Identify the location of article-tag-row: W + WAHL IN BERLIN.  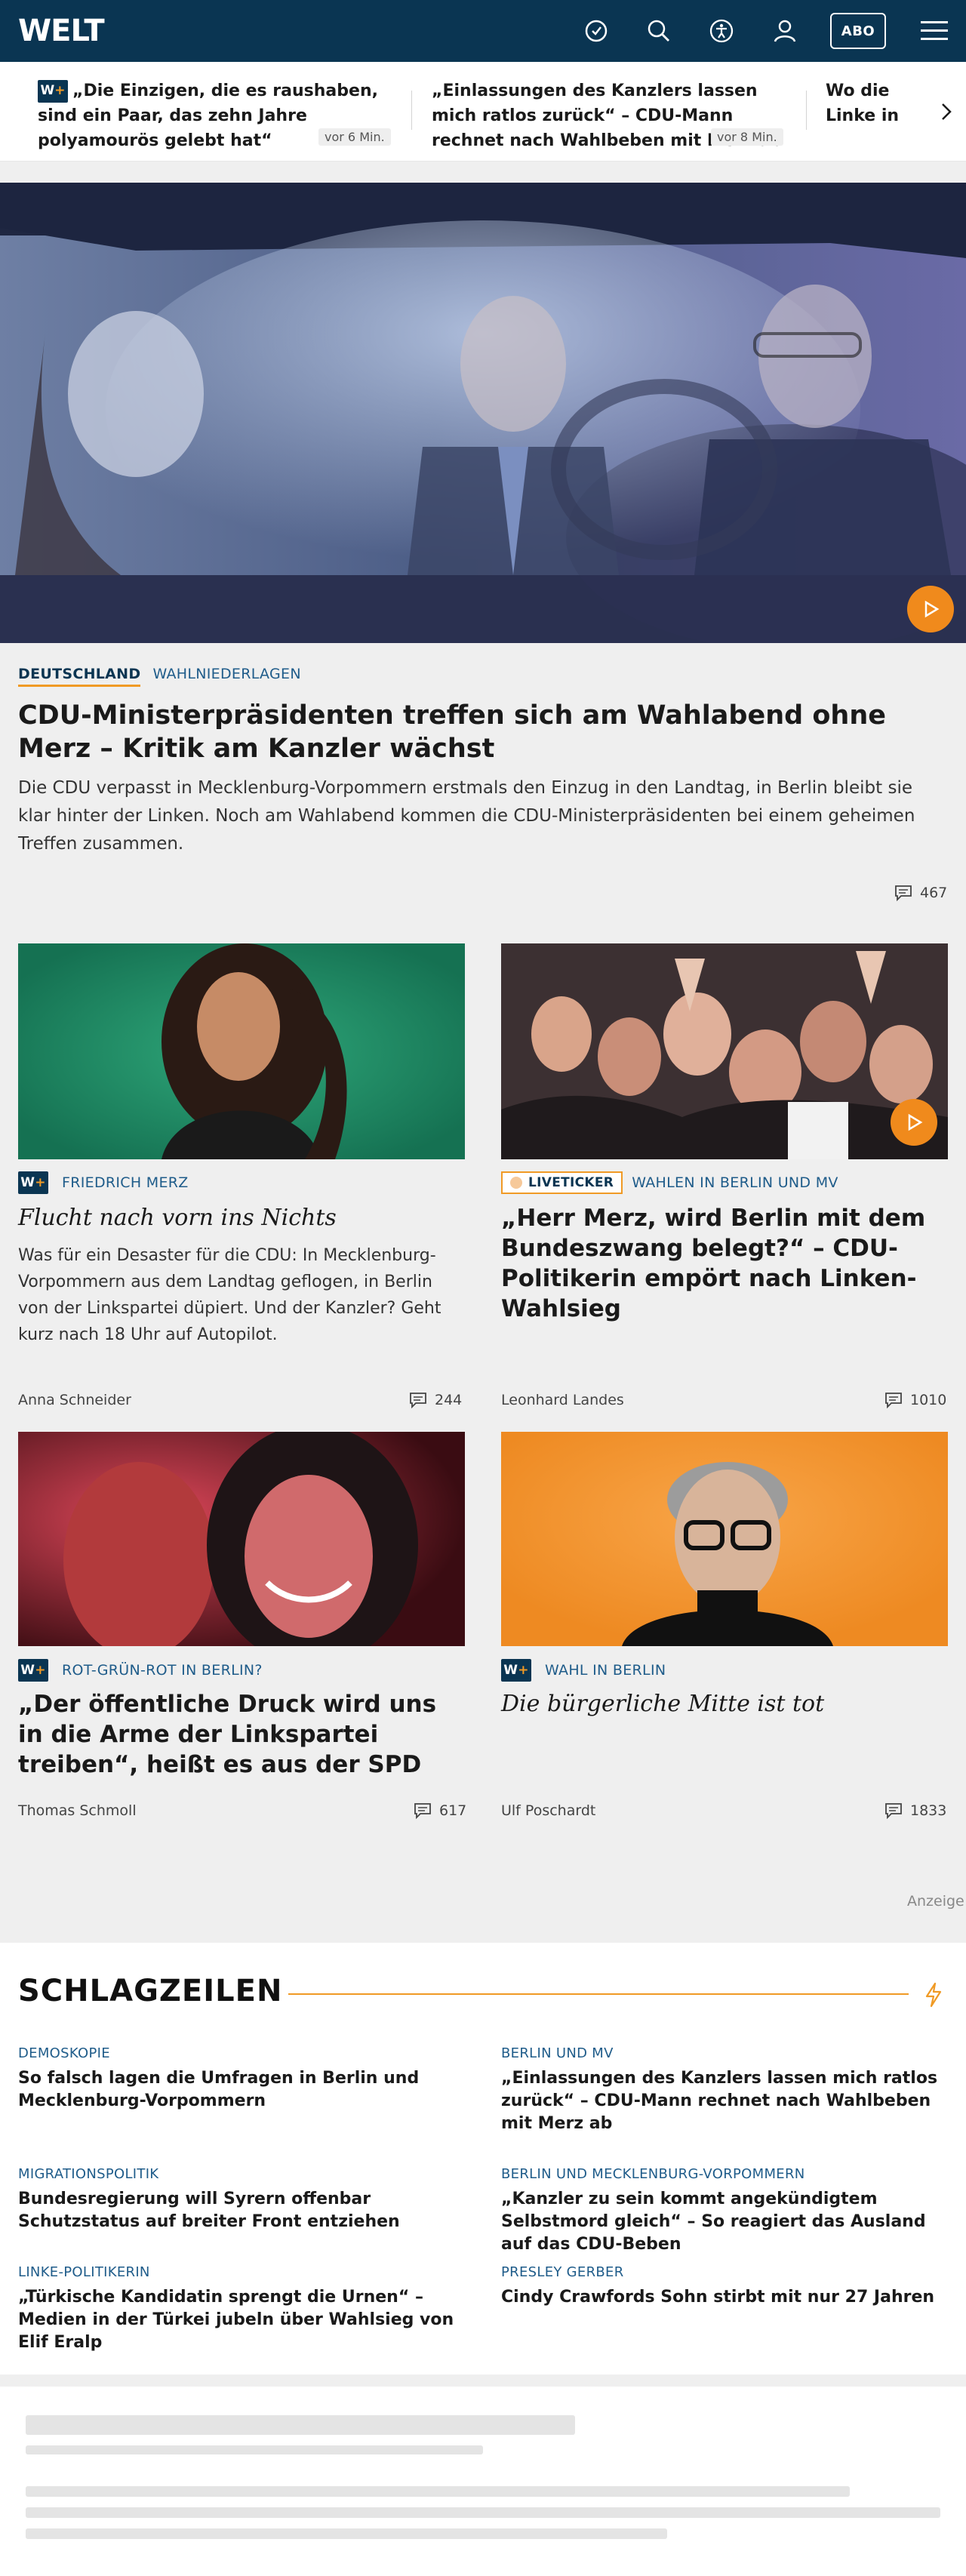
(583, 1670).